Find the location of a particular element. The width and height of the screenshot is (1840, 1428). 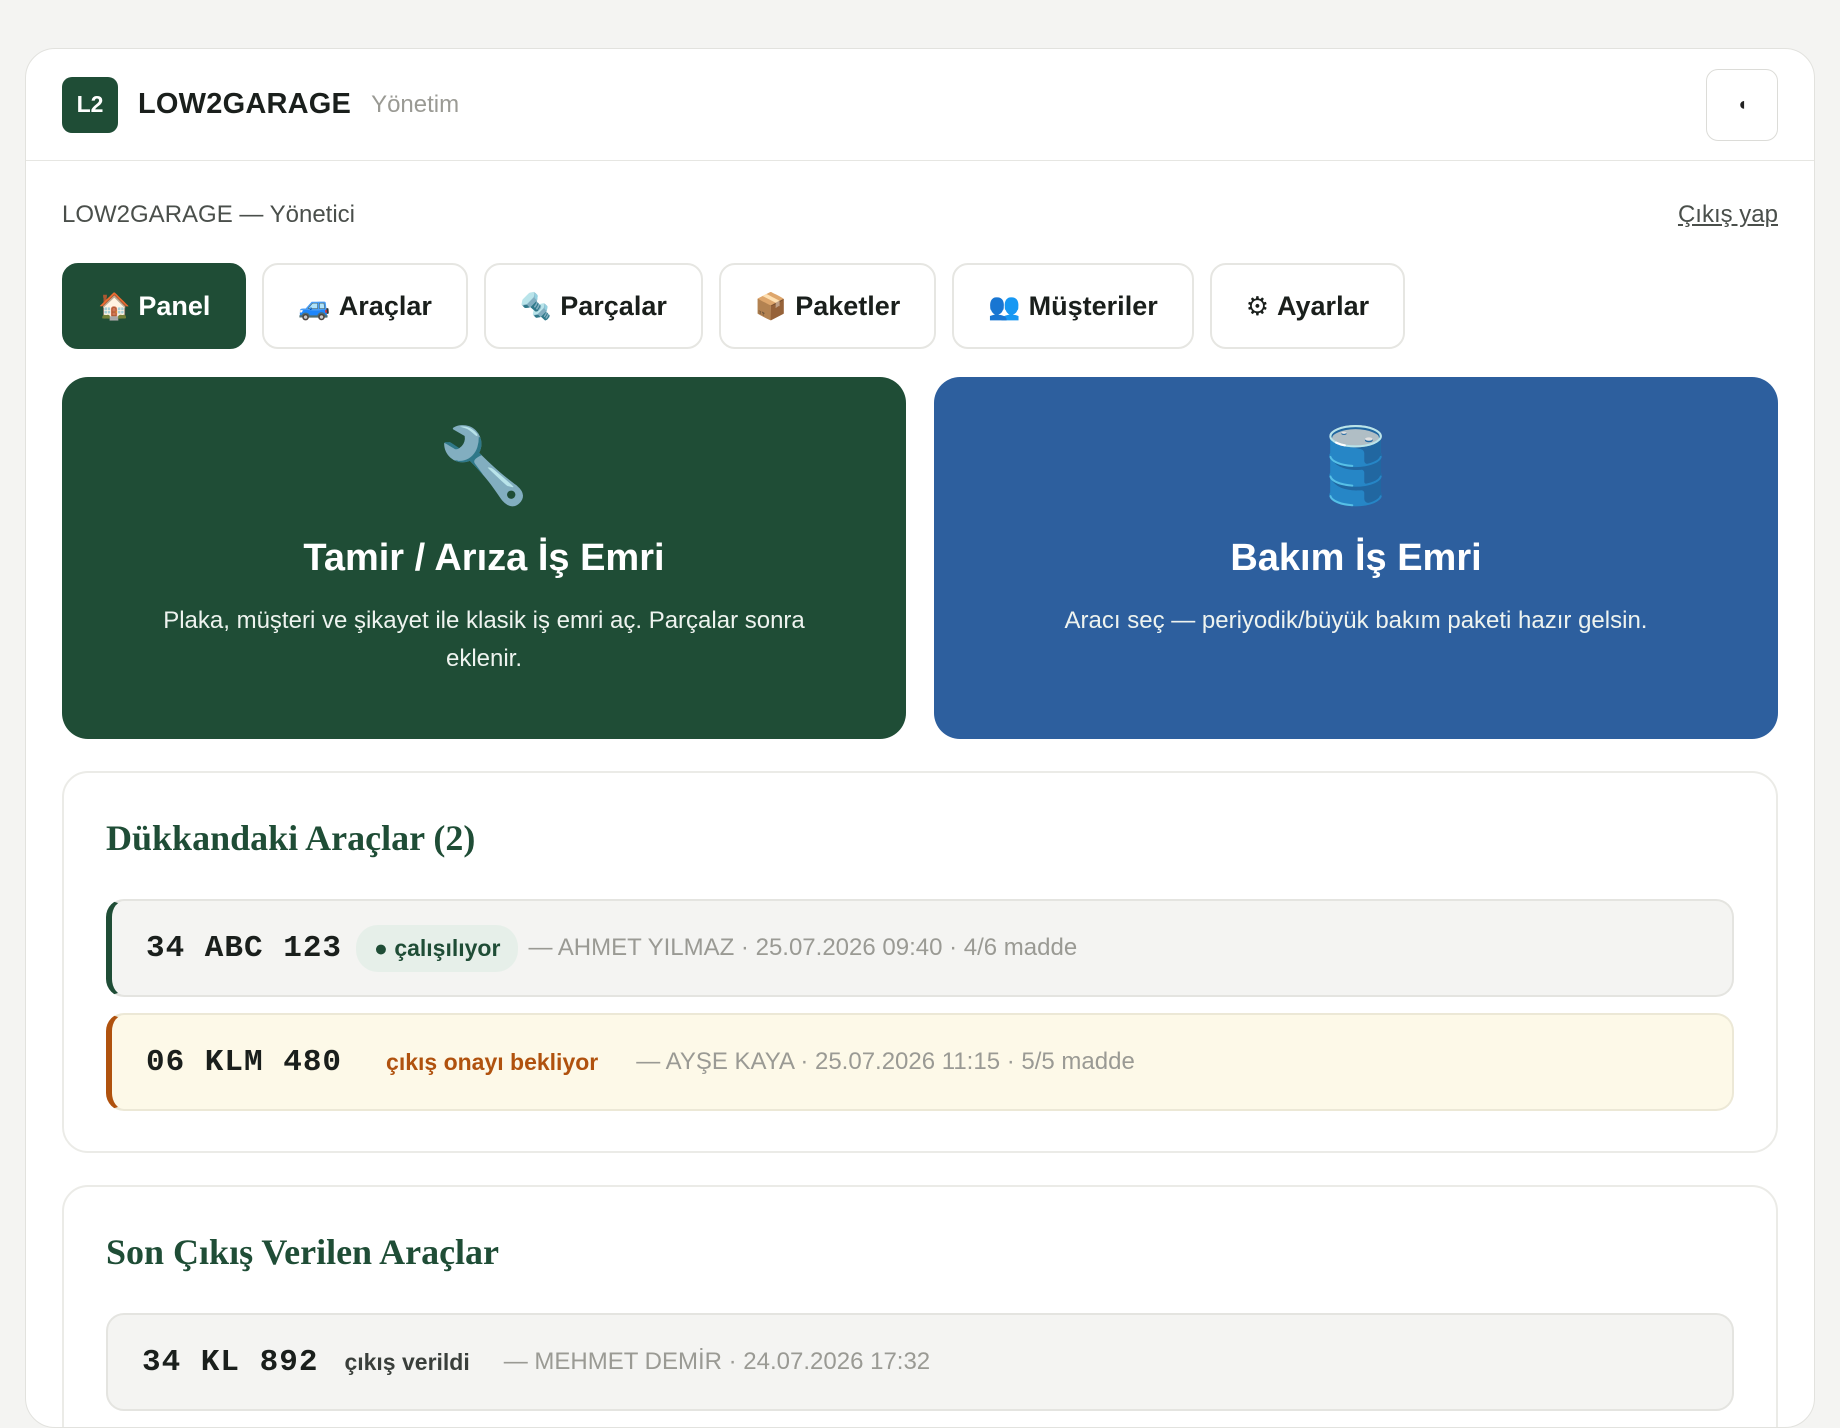

half-moon-icon: ◖ is located at coordinates (1742, 104).